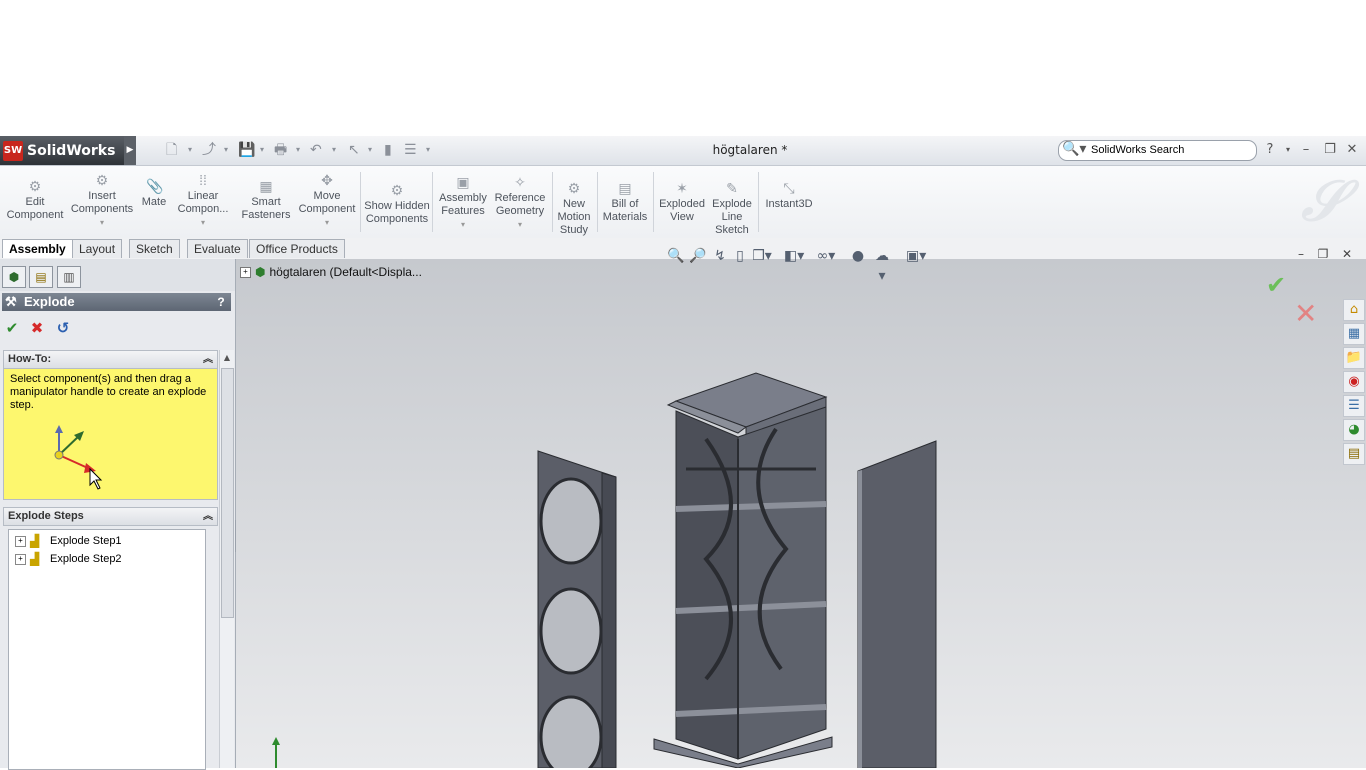 Image resolution: width=1366 pixels, height=770 pixels. I want to click on list-item: + ▟ Explode Step2, so click(68, 559).